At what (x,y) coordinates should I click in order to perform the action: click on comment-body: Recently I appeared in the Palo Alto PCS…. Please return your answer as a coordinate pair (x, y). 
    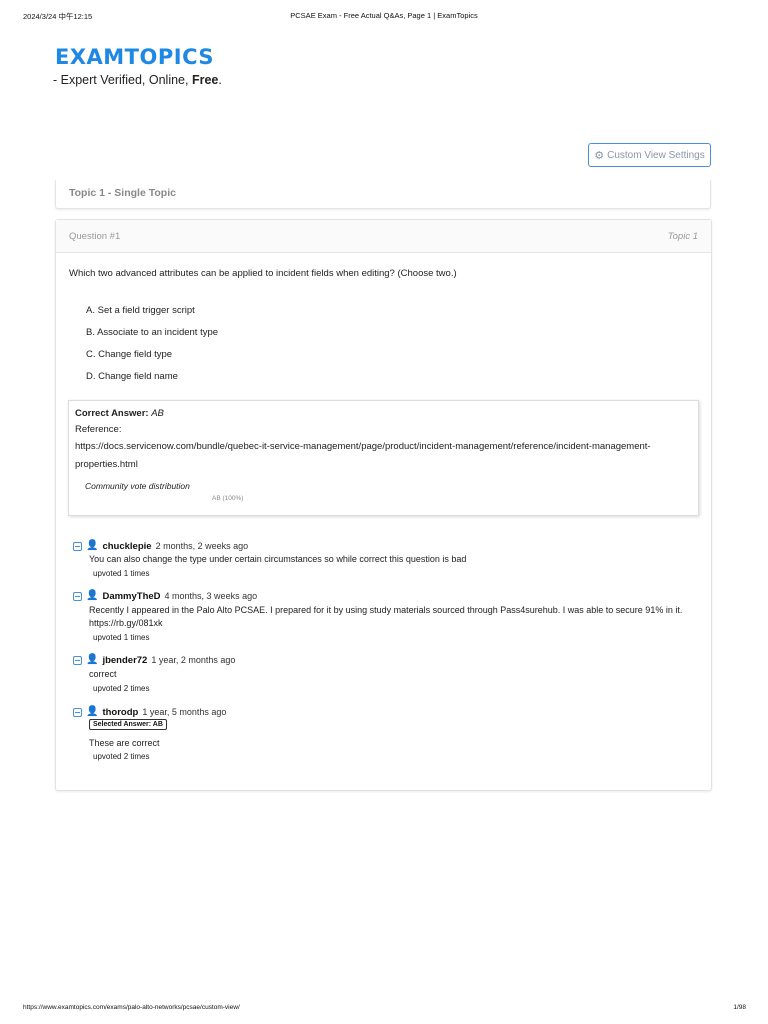
    Looking at the image, I should click on (386, 610).